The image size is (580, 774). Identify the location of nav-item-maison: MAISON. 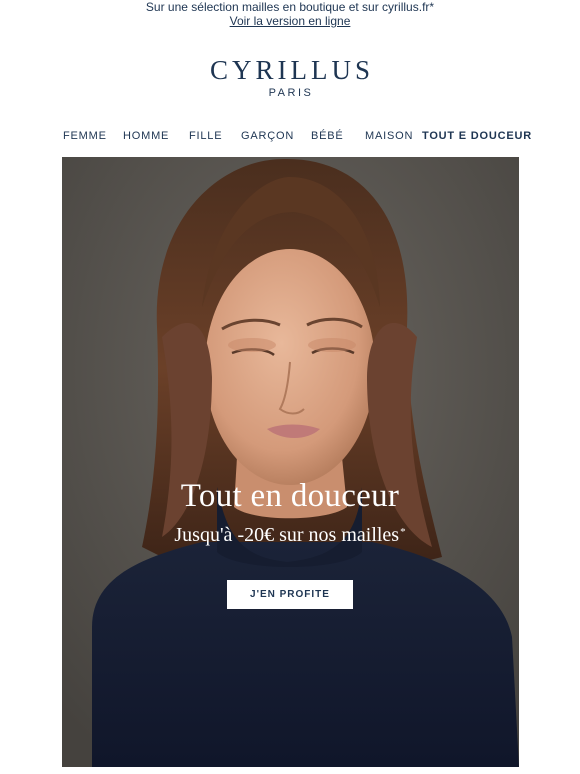
(389, 136).